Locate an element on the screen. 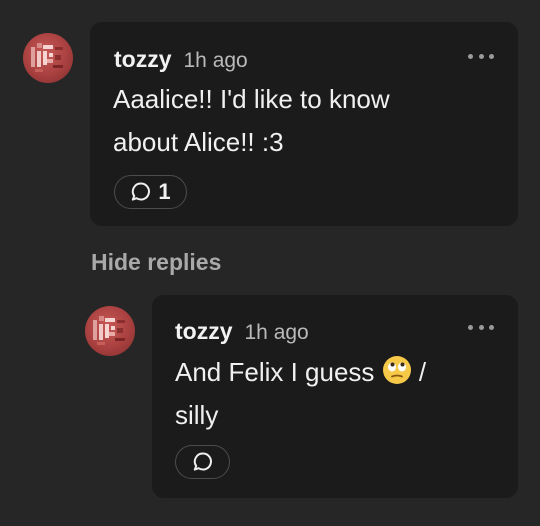 The image size is (540, 526). reply-timestamp: 1h ago is located at coordinates (276, 332).